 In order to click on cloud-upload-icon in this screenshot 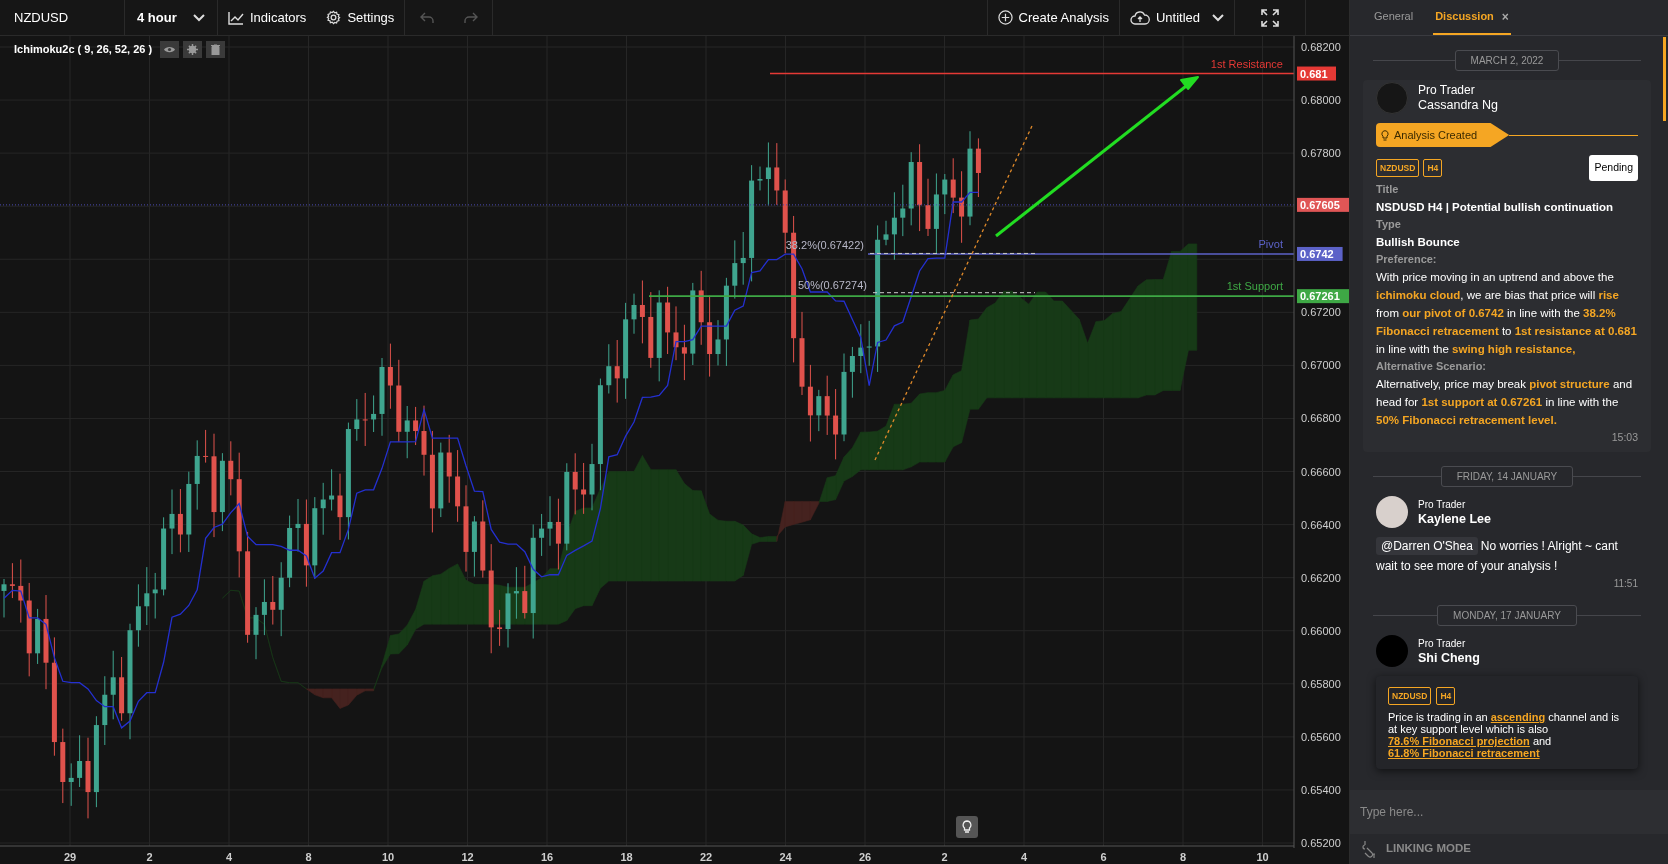, I will do `click(1139, 17)`.